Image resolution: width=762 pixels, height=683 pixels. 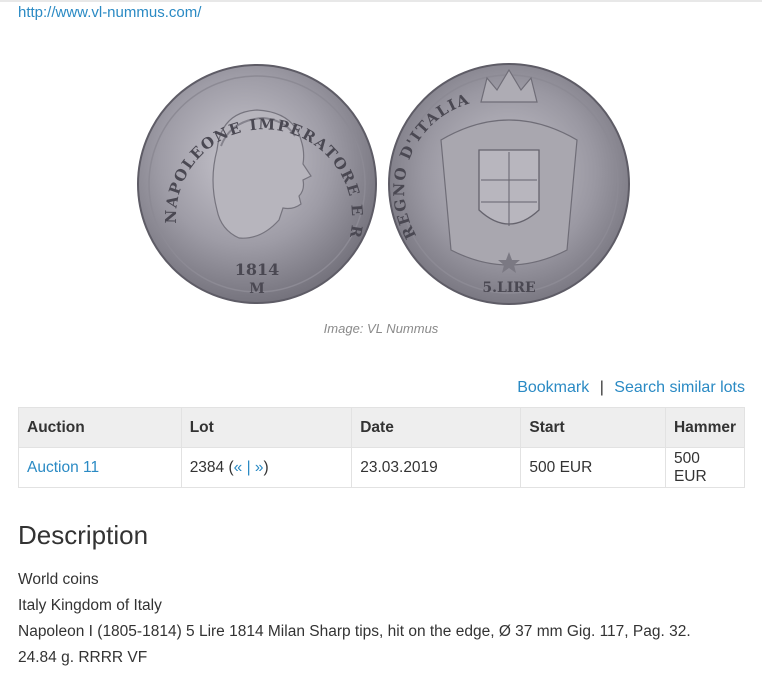 What do you see at coordinates (207, 467) in the screenshot?
I see `lot-number: 2384` at bounding box center [207, 467].